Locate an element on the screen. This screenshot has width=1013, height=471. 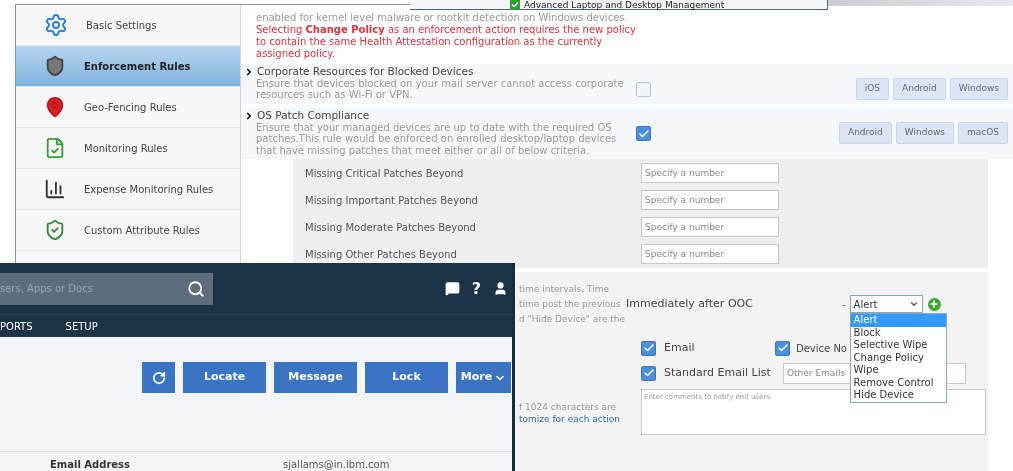
rule-title: Corporate Resources for Blocked Devices is located at coordinates (365, 72).